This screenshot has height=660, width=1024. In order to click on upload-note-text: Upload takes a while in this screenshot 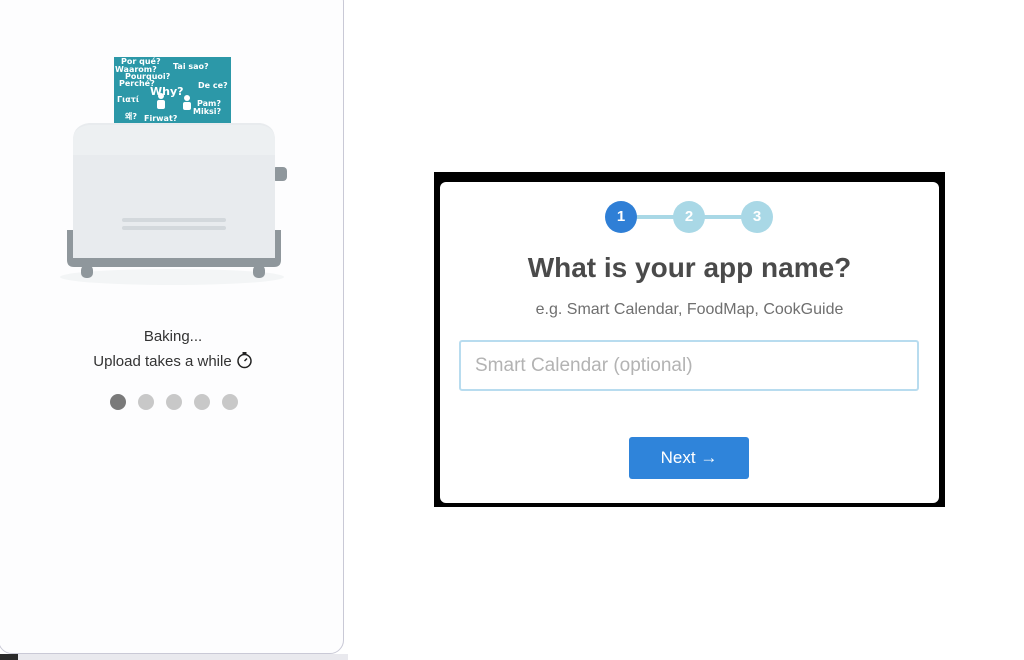, I will do `click(162, 361)`.